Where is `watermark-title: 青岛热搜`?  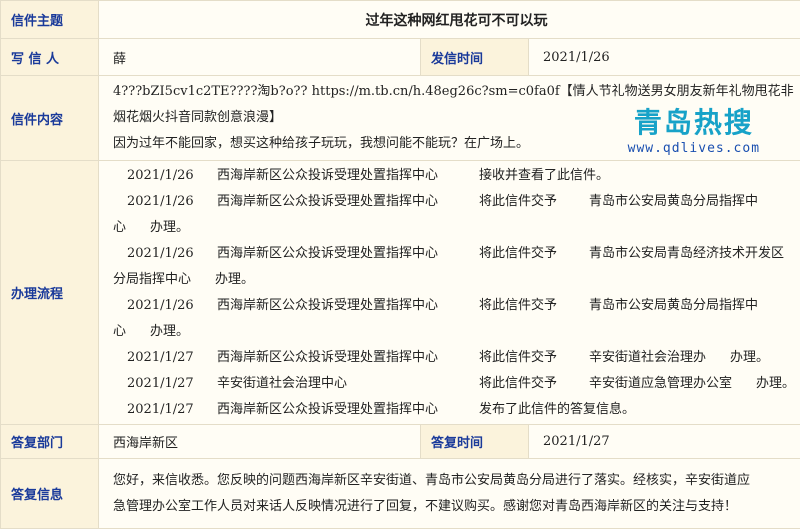 watermark-title: 青岛热搜 is located at coordinates (694, 123).